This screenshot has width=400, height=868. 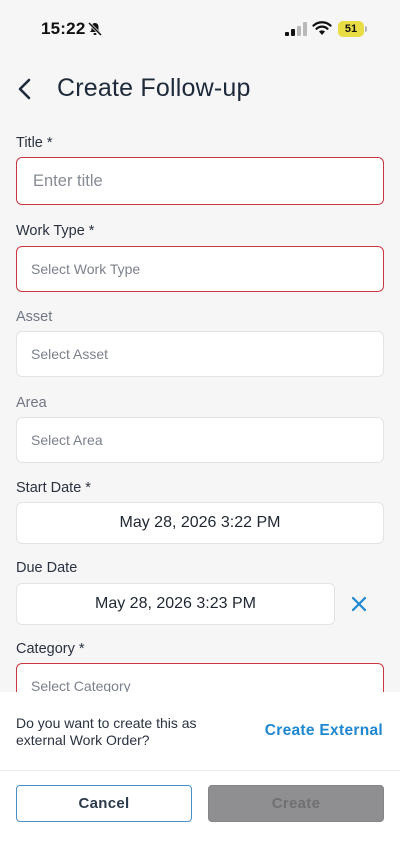 I want to click on work-type-select: Select Work Type, so click(x=200, y=269).